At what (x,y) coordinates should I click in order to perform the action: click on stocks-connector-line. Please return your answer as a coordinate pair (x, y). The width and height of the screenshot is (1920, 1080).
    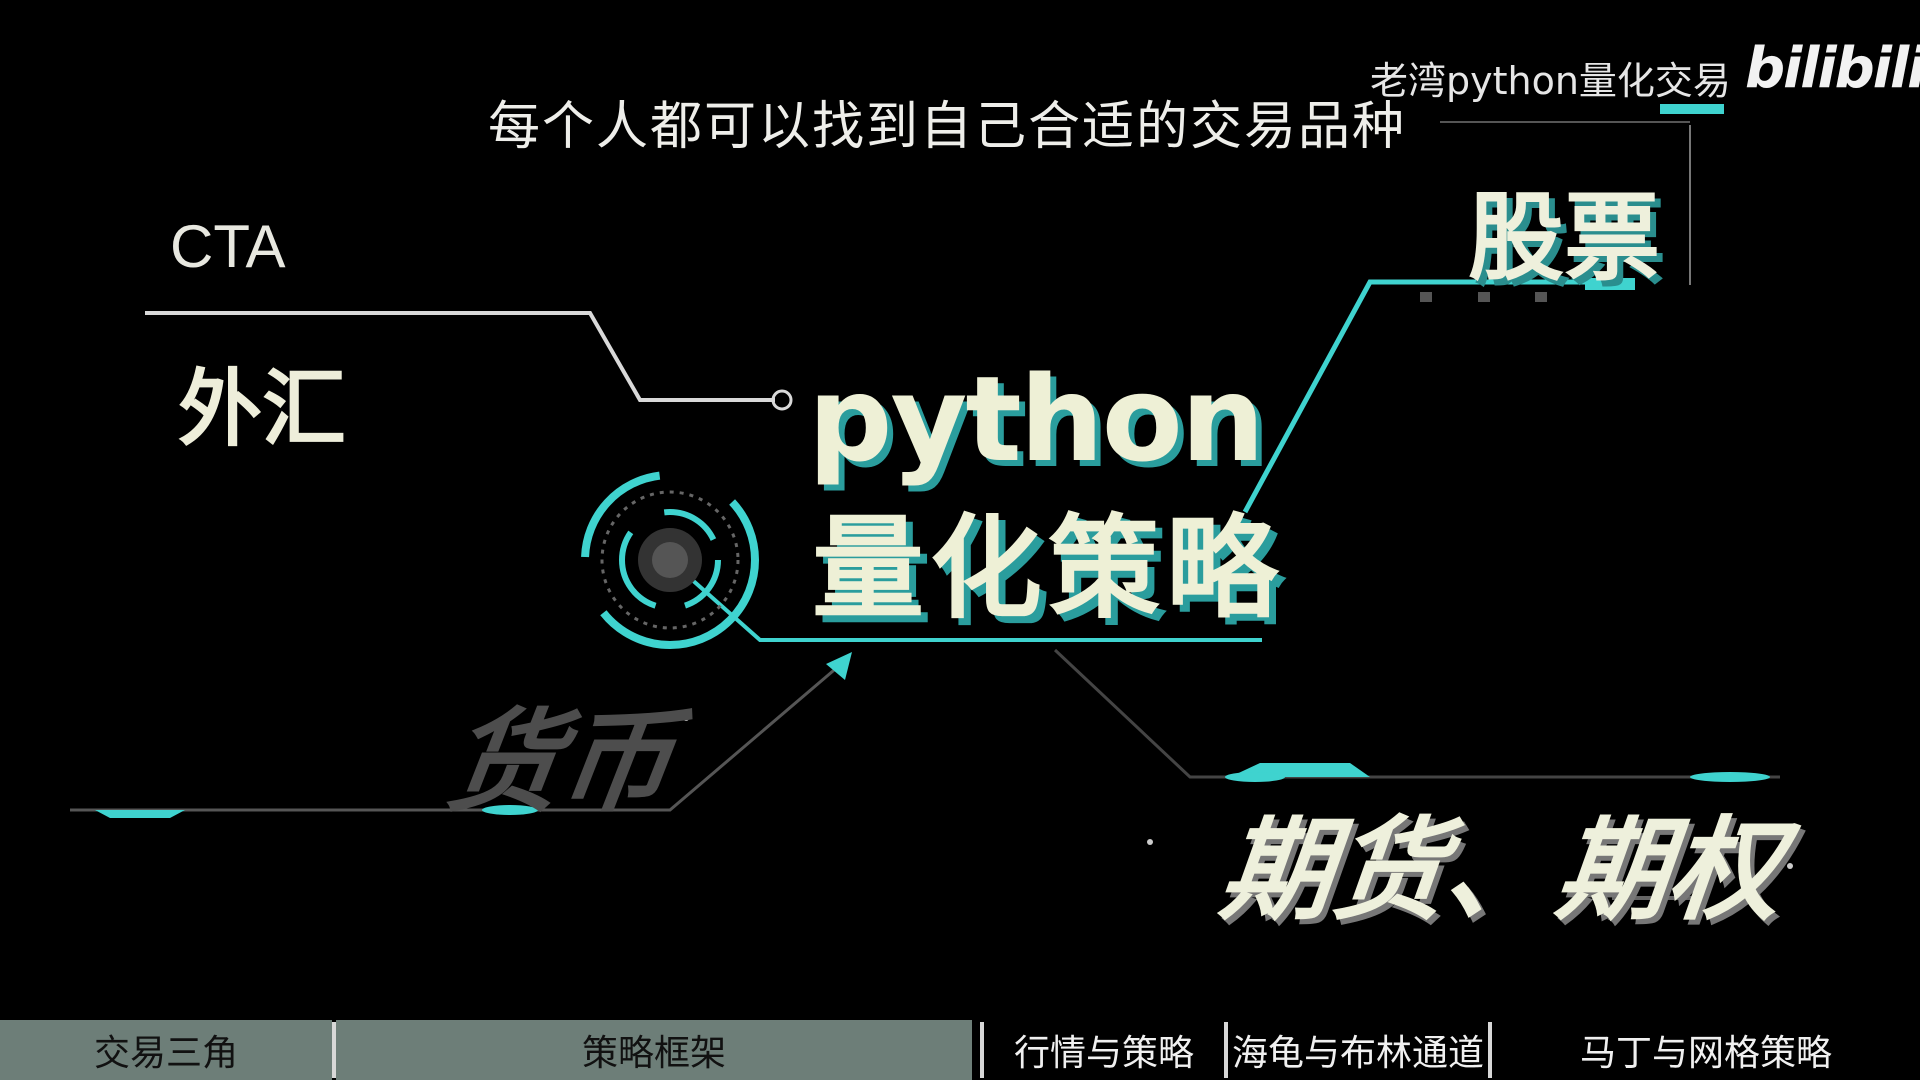
    Looking at the image, I should click on (1438, 396).